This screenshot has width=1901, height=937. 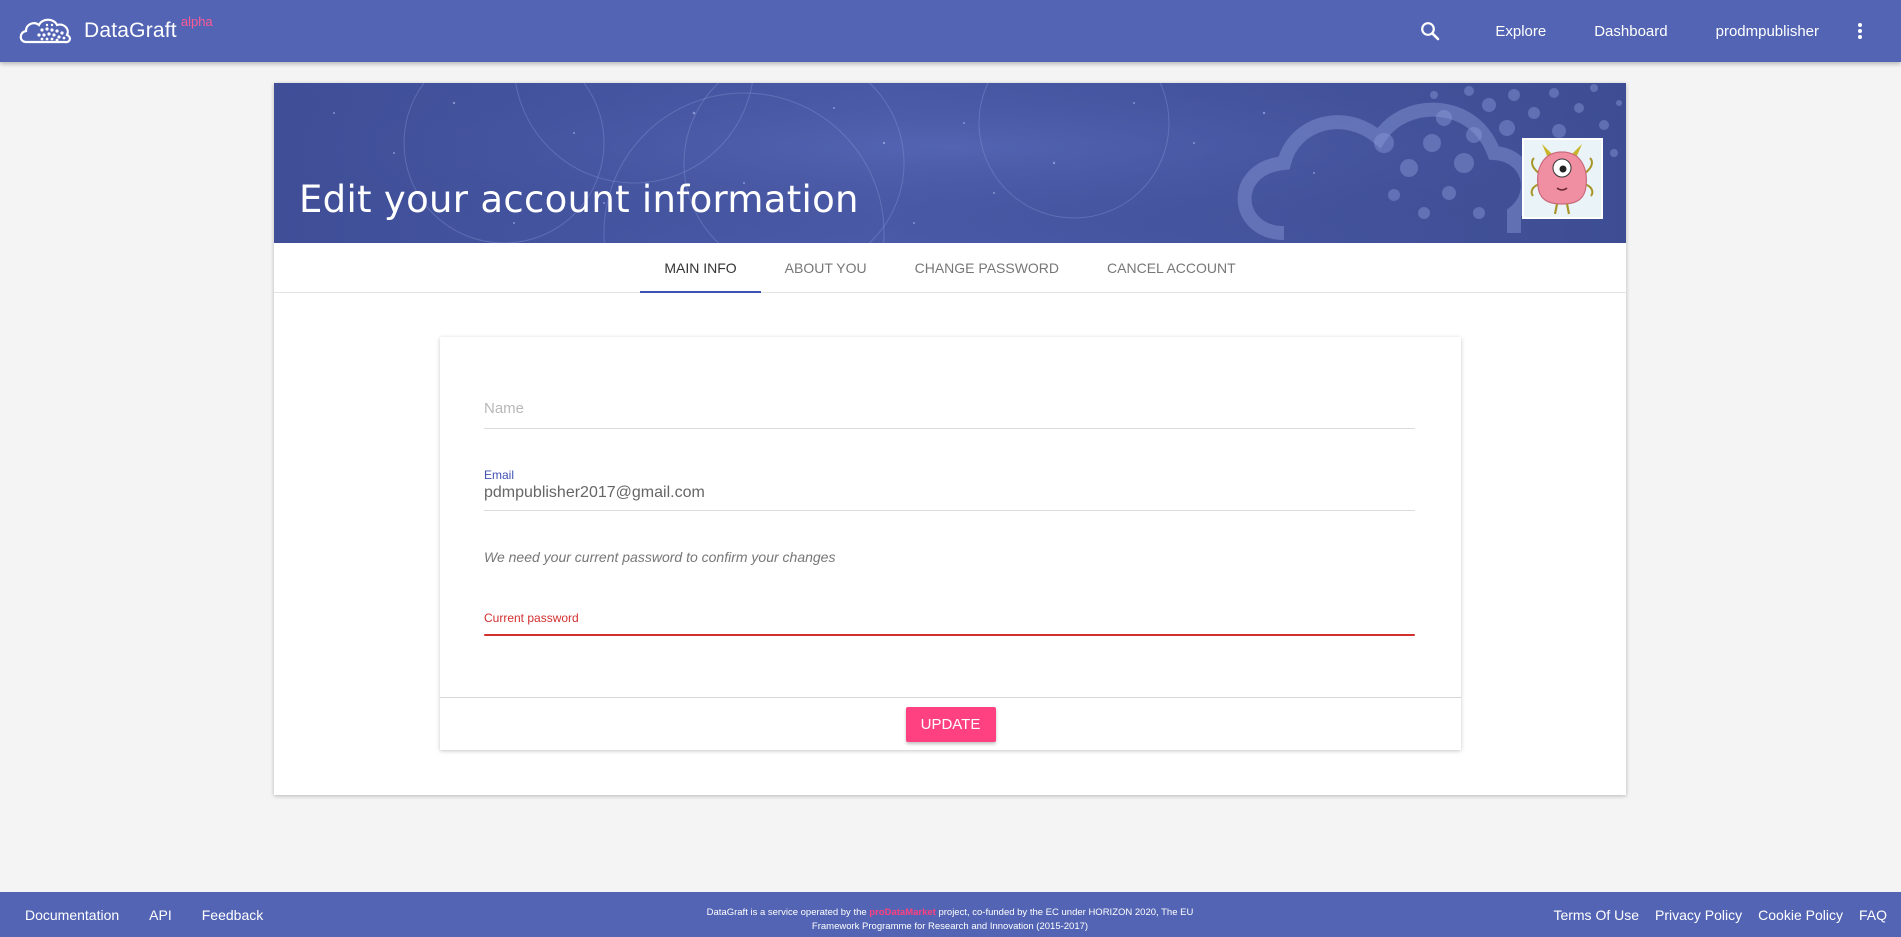 I want to click on top-nav: Explore Dashboard prodmpublisher, so click(x=1642, y=31).